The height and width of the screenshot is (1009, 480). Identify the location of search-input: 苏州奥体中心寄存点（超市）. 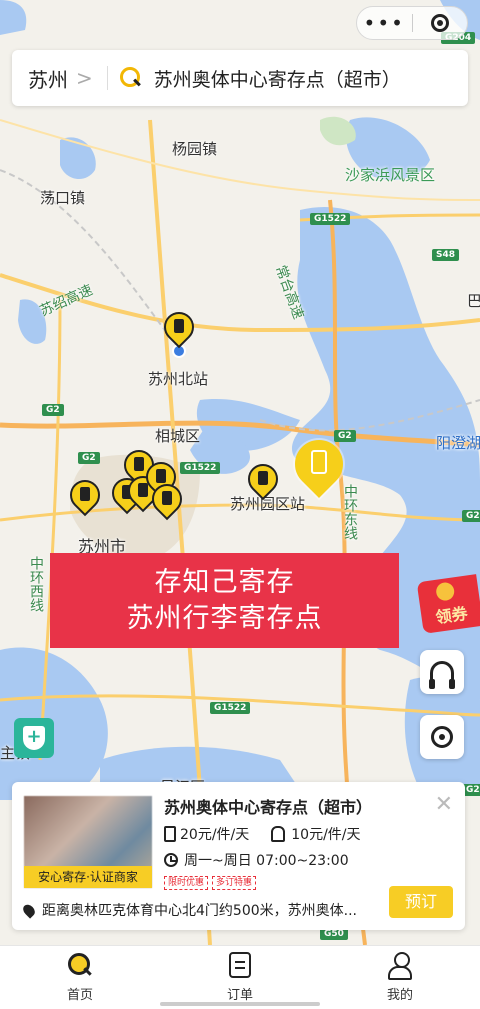
(277, 78).